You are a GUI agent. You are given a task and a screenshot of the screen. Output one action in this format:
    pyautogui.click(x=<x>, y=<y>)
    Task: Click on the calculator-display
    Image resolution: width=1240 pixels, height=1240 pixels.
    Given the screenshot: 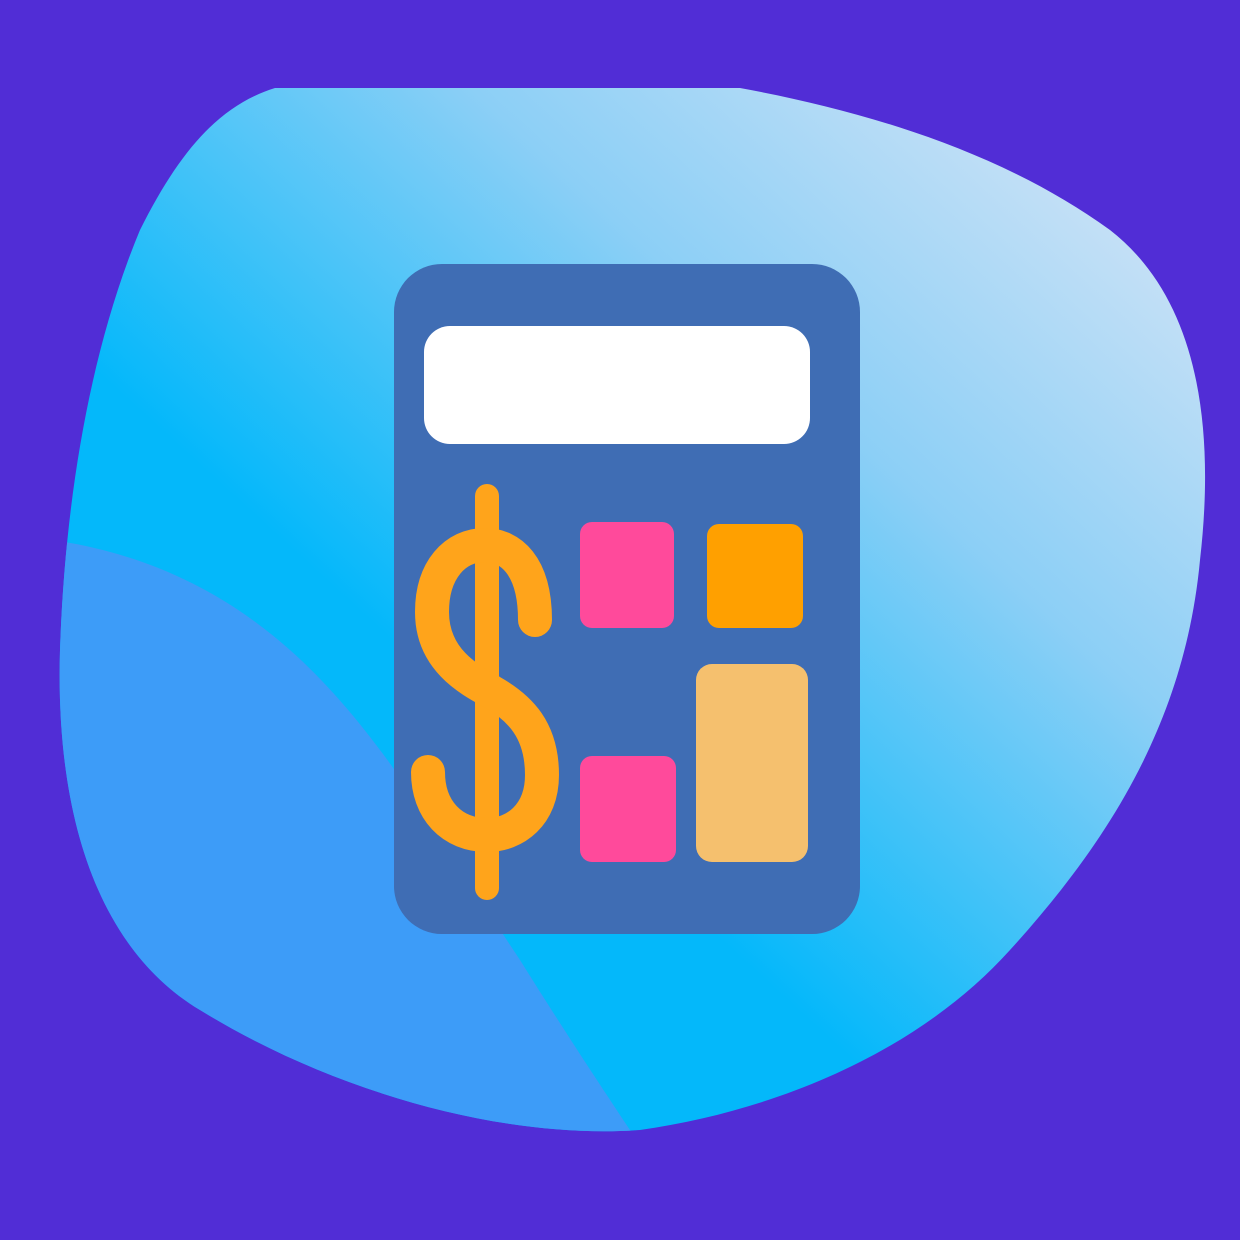 What is the action you would take?
    pyautogui.click(x=617, y=385)
    